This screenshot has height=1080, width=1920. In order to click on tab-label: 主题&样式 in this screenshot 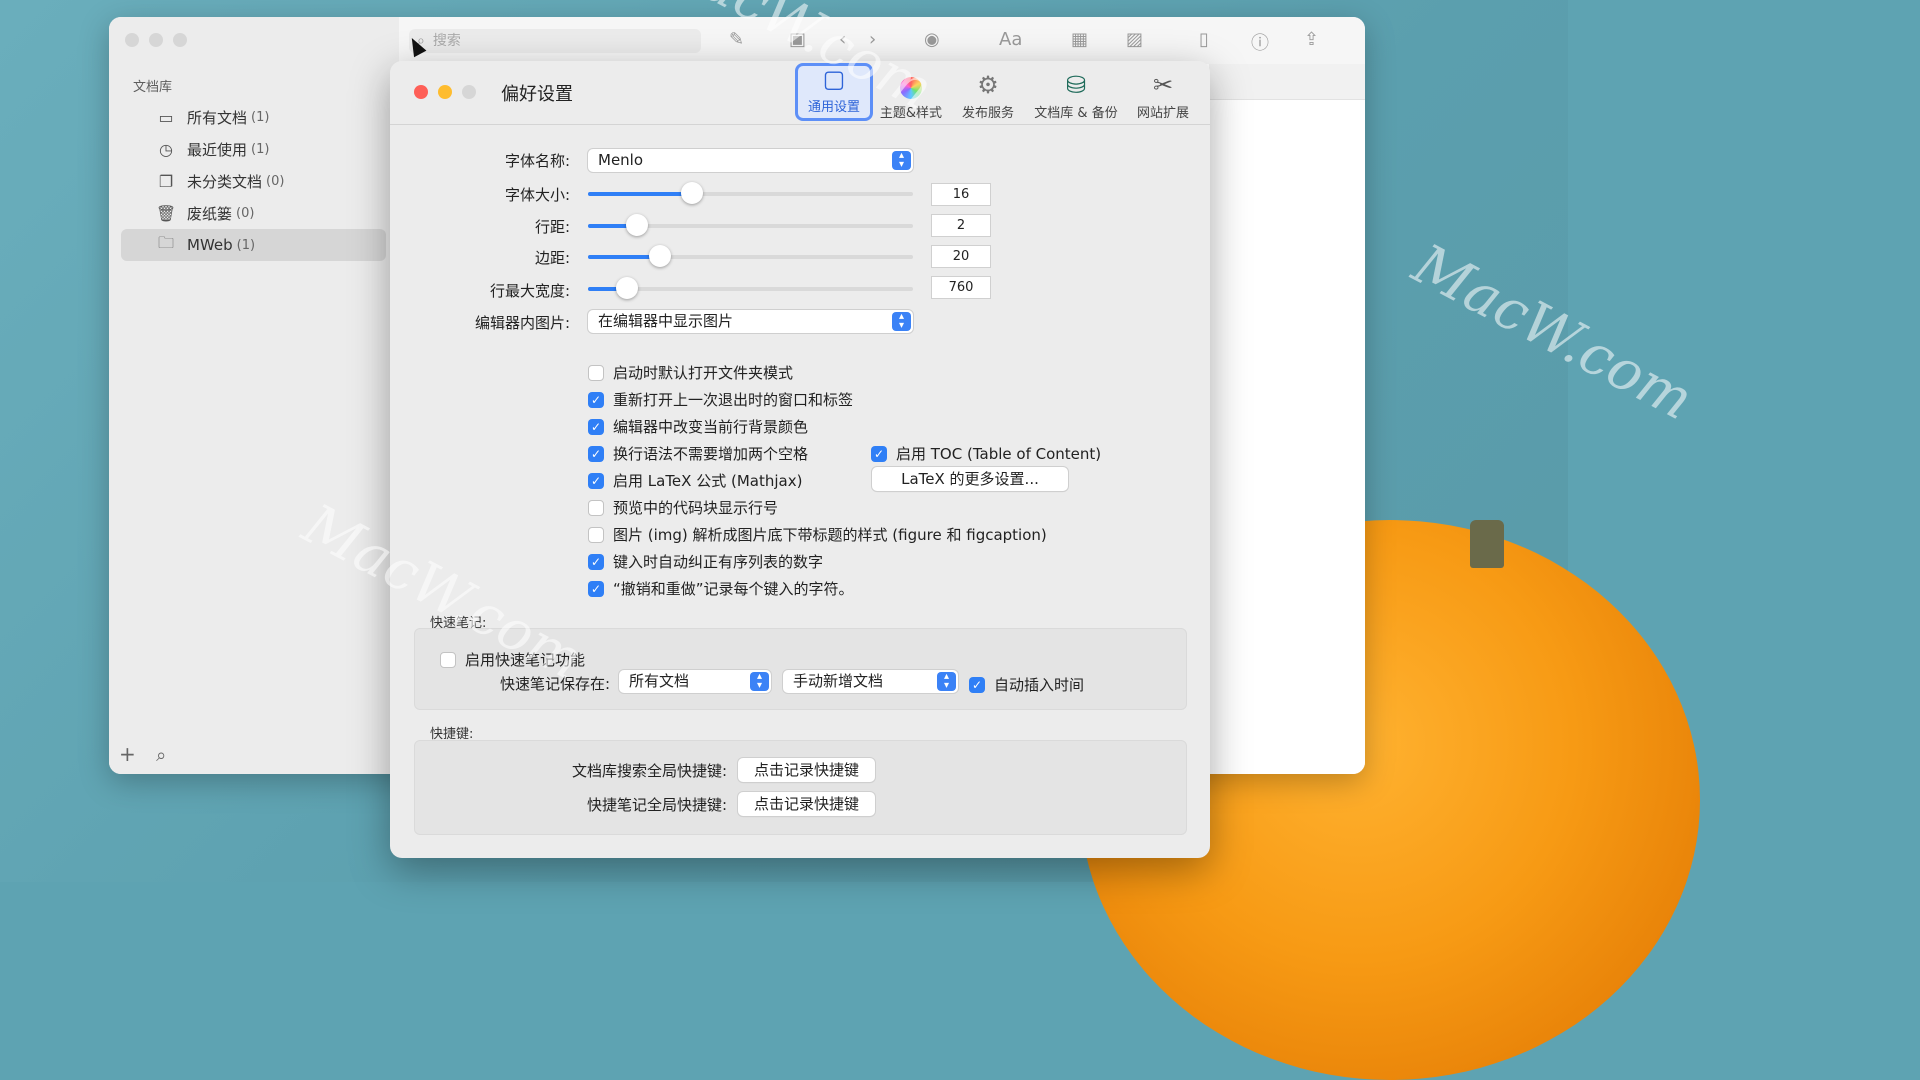, I will do `click(911, 113)`.